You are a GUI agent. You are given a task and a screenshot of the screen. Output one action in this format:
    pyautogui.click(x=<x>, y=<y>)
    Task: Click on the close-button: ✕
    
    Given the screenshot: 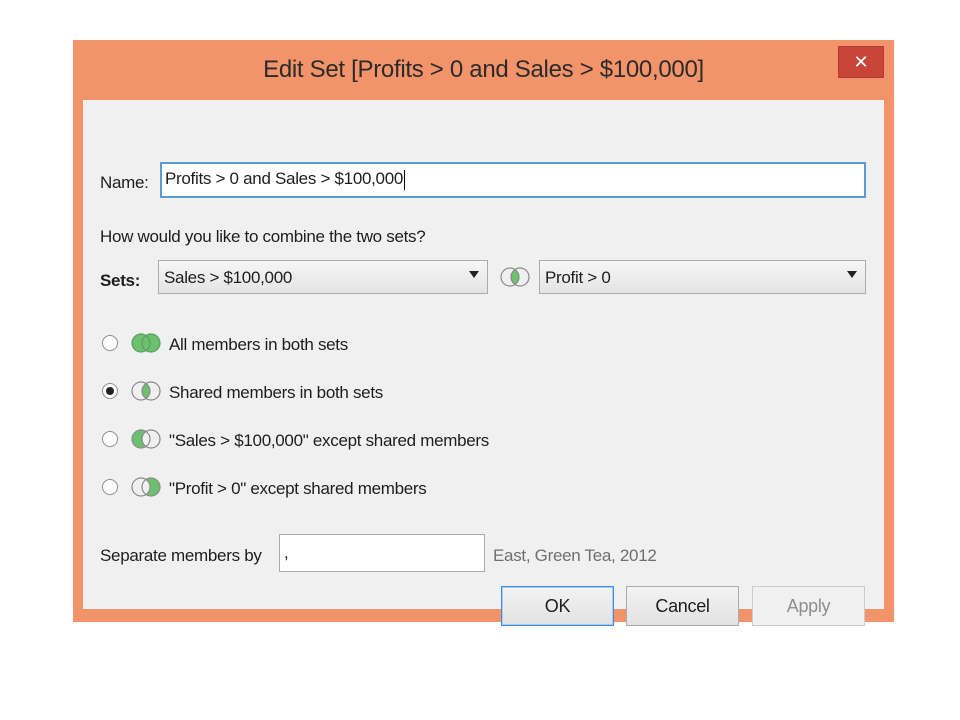 What is the action you would take?
    pyautogui.click(x=861, y=62)
    